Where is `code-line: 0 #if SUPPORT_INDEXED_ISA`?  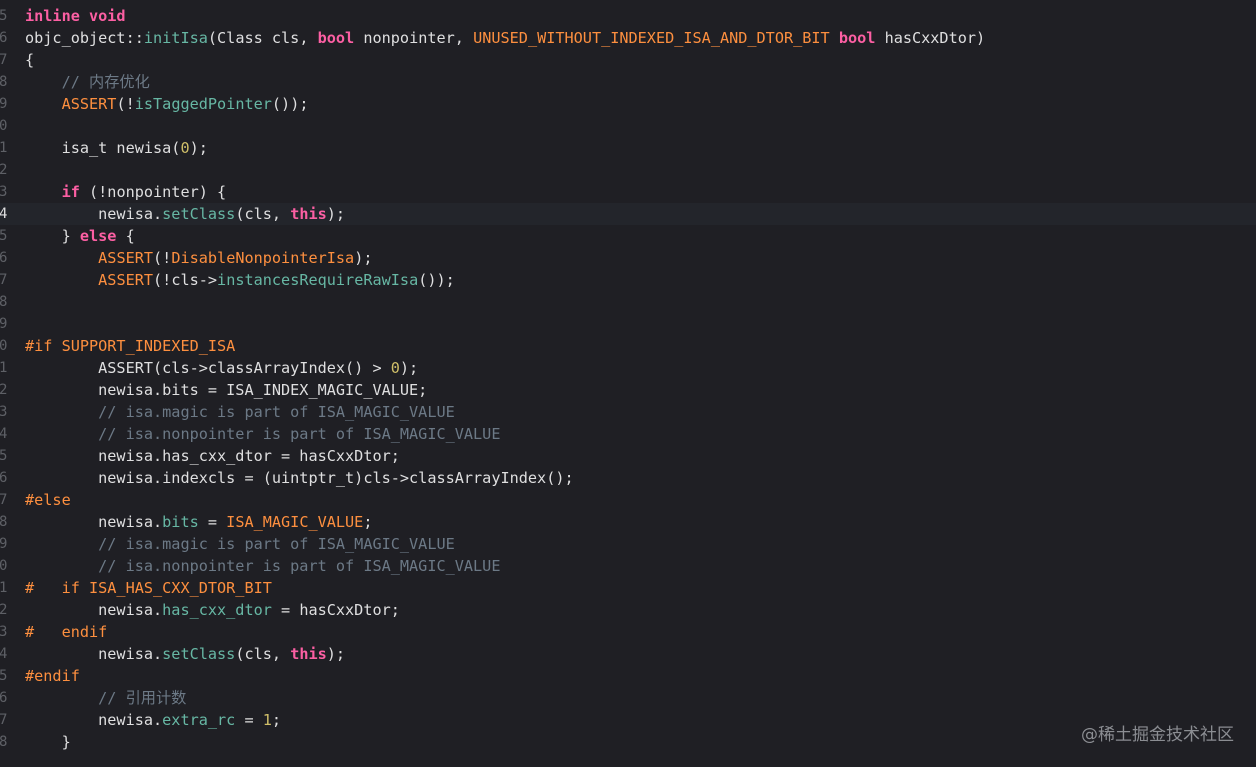 code-line: 0 #if SUPPORT_INDEXED_ISA is located at coordinates (628, 346).